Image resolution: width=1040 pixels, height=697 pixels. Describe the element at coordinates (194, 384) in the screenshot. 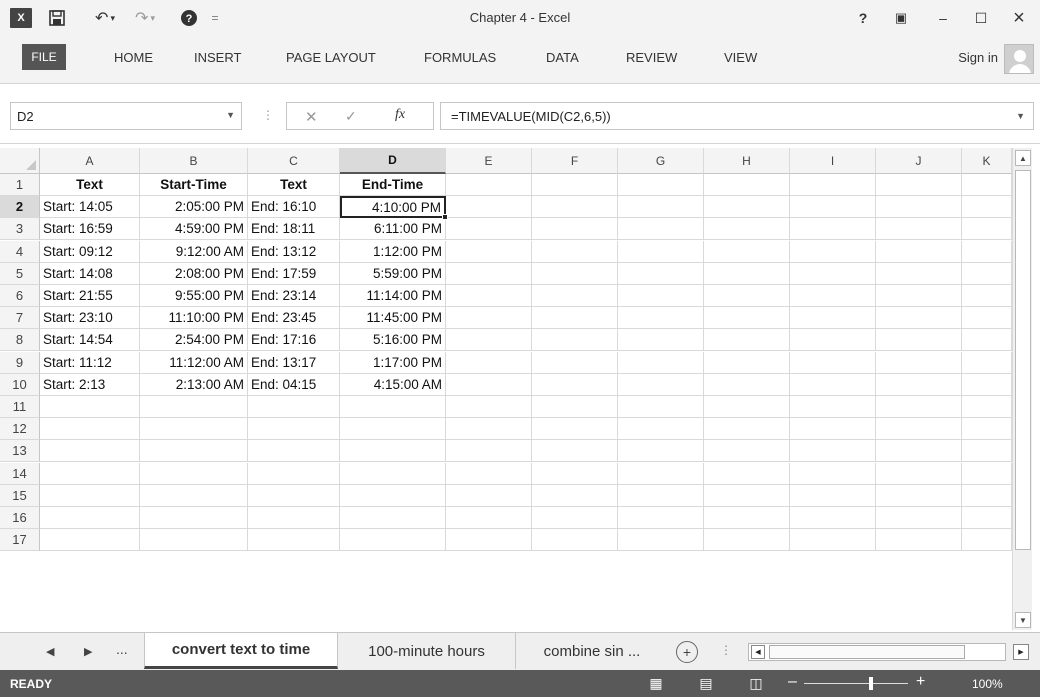

I see `cell-b10: 2:13:00 AM` at that location.